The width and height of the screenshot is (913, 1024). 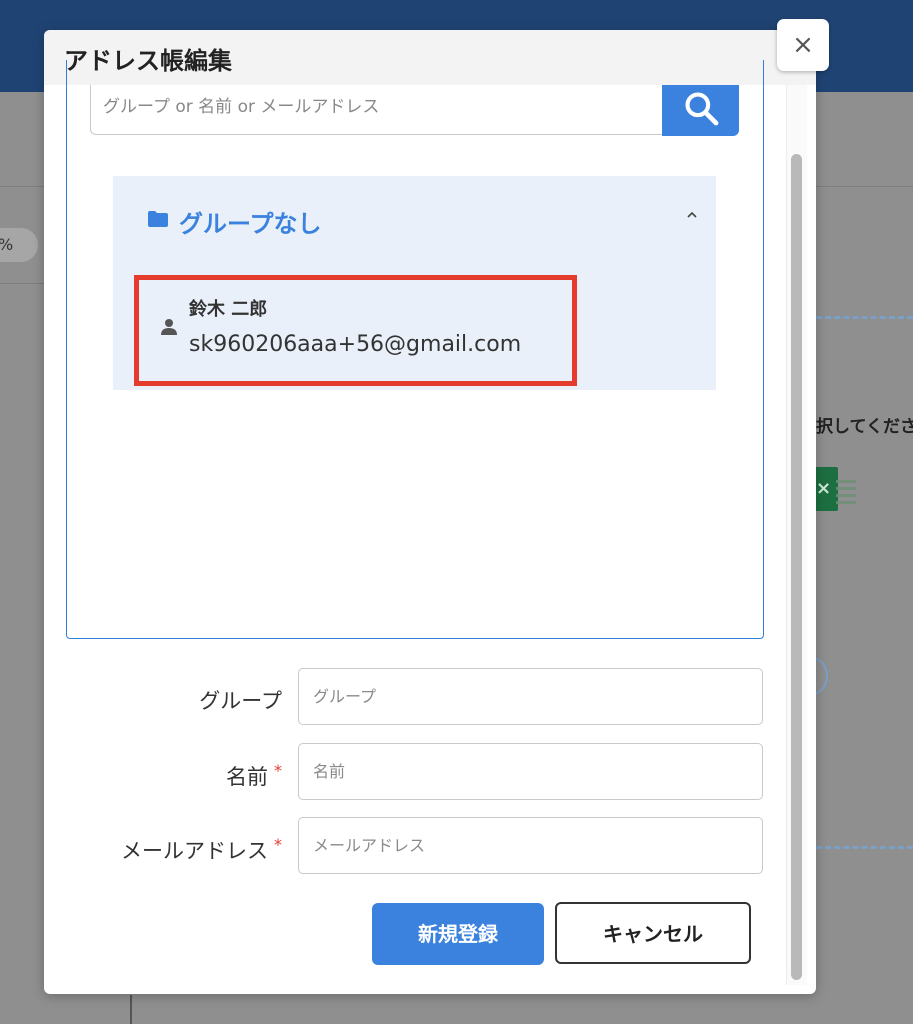 I want to click on folder-icon, so click(x=158, y=219).